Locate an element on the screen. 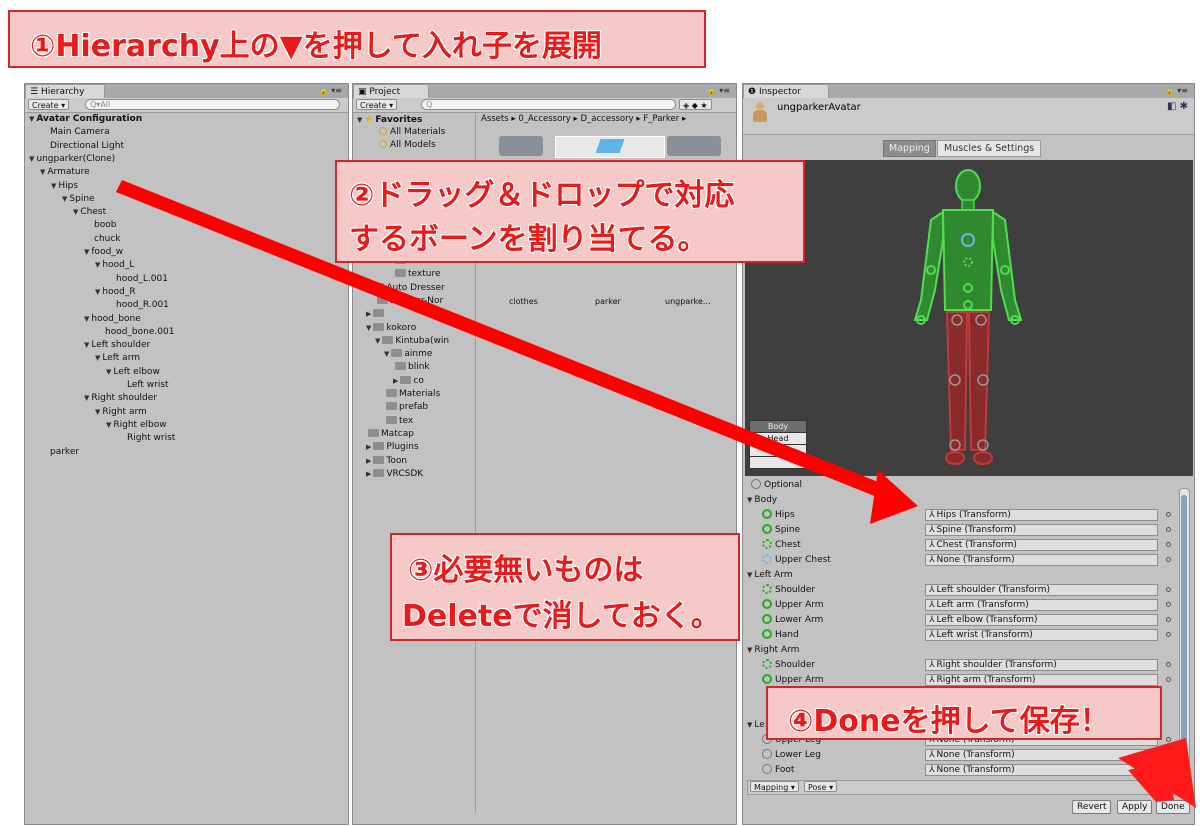  asset-label: parker is located at coordinates (608, 301).